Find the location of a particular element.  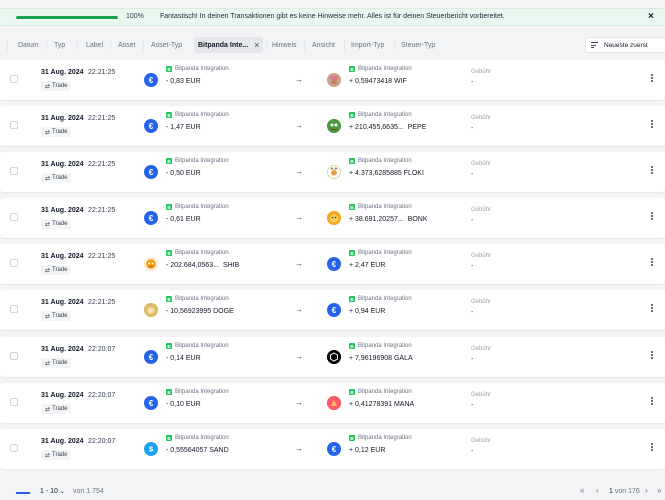

to-amount: + 0,94 EUR is located at coordinates (369, 311).